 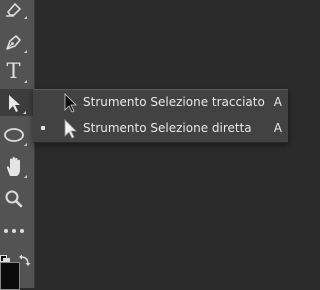 What do you see at coordinates (10, 276) in the screenshot?
I see `foreground-color-swatch` at bounding box center [10, 276].